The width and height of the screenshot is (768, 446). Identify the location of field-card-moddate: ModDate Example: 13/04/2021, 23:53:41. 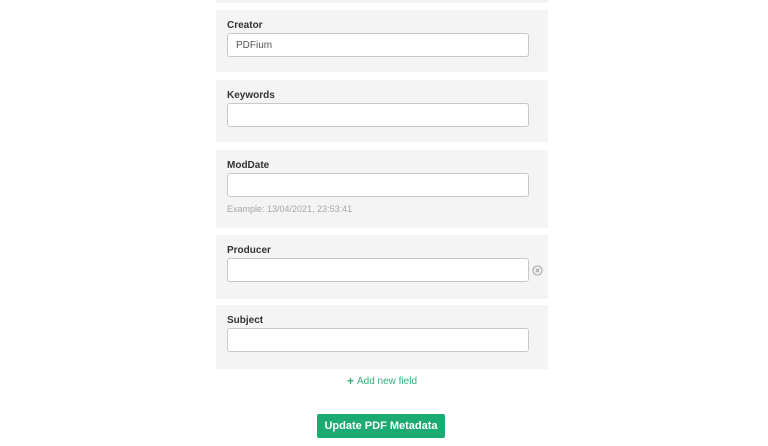
(382, 189).